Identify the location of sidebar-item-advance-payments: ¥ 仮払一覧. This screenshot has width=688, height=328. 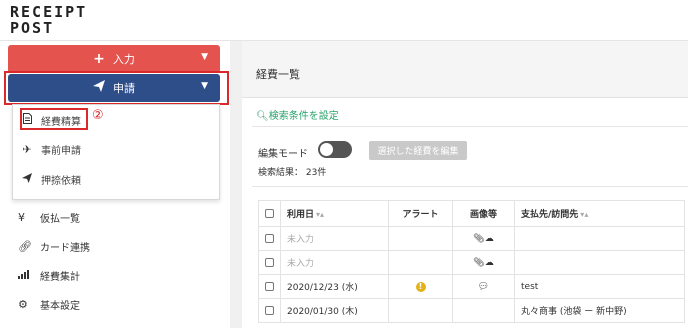
(49, 217).